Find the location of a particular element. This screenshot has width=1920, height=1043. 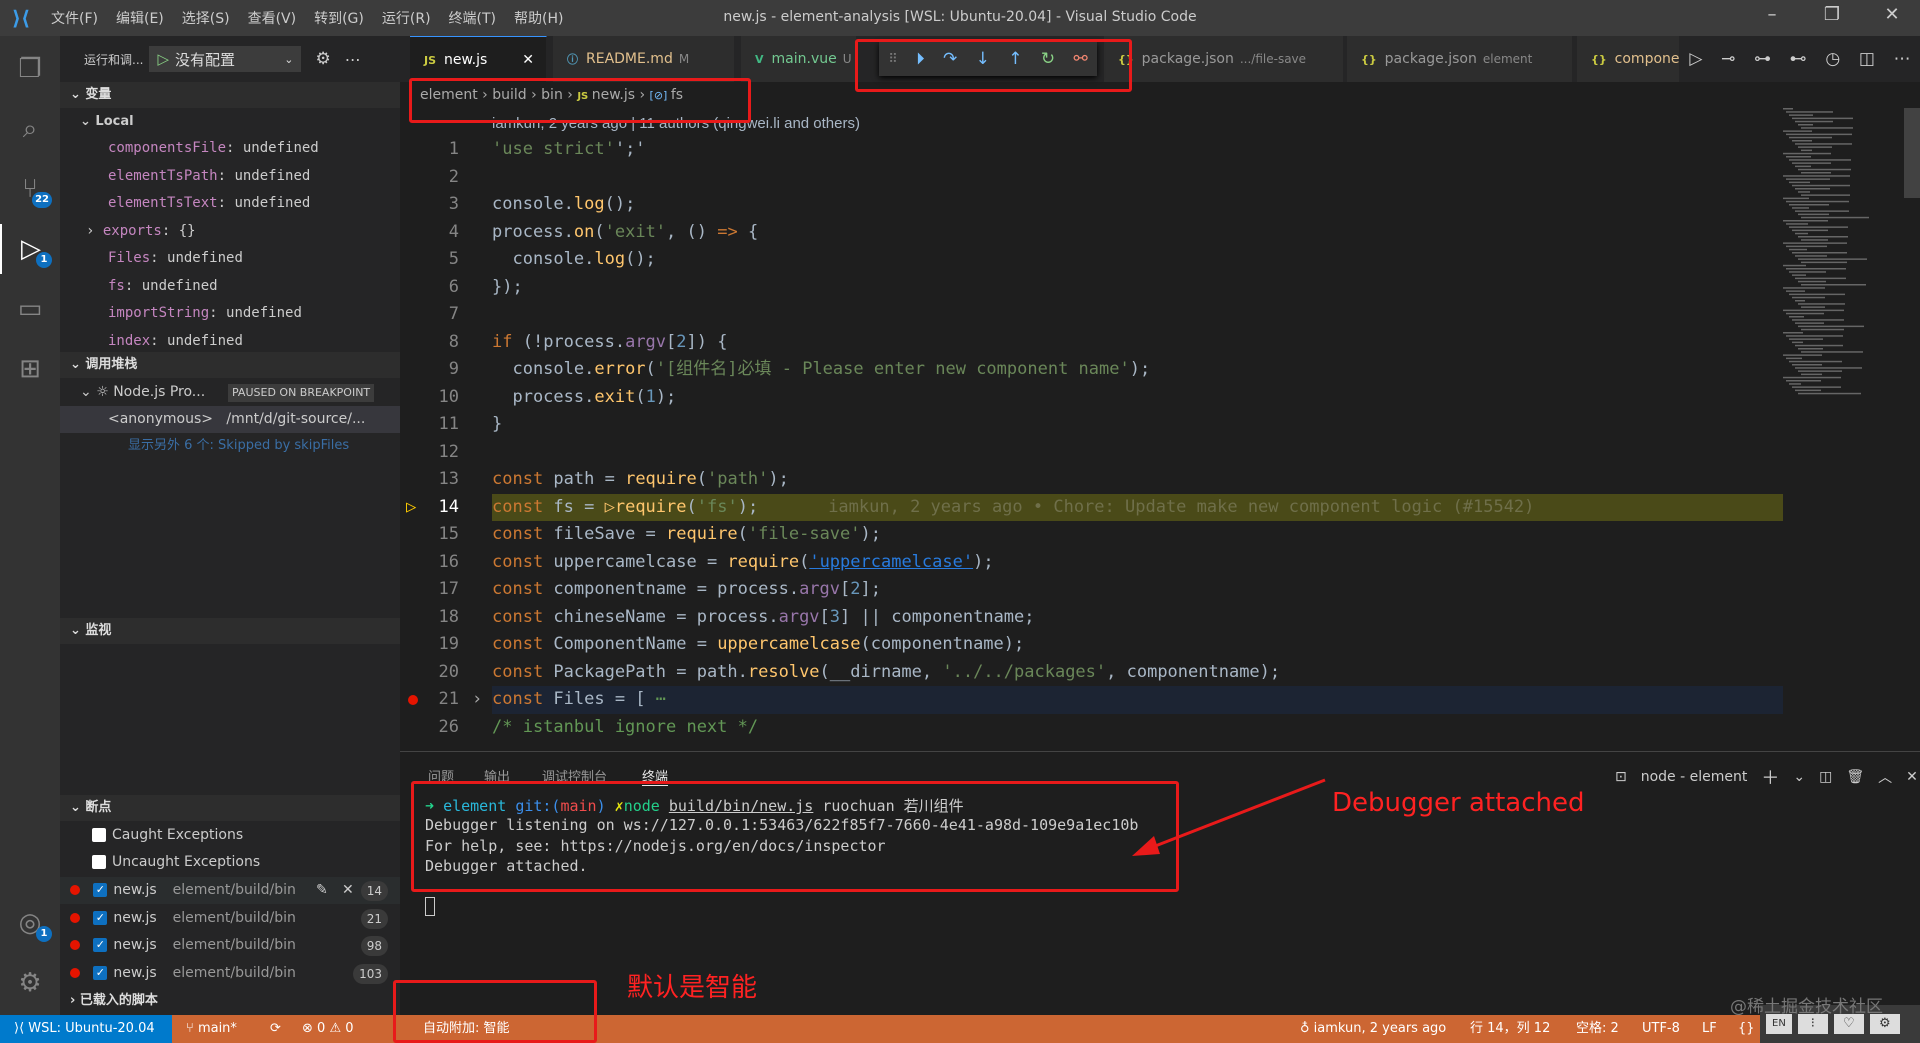

encoding: UTF-8 is located at coordinates (1661, 1029).